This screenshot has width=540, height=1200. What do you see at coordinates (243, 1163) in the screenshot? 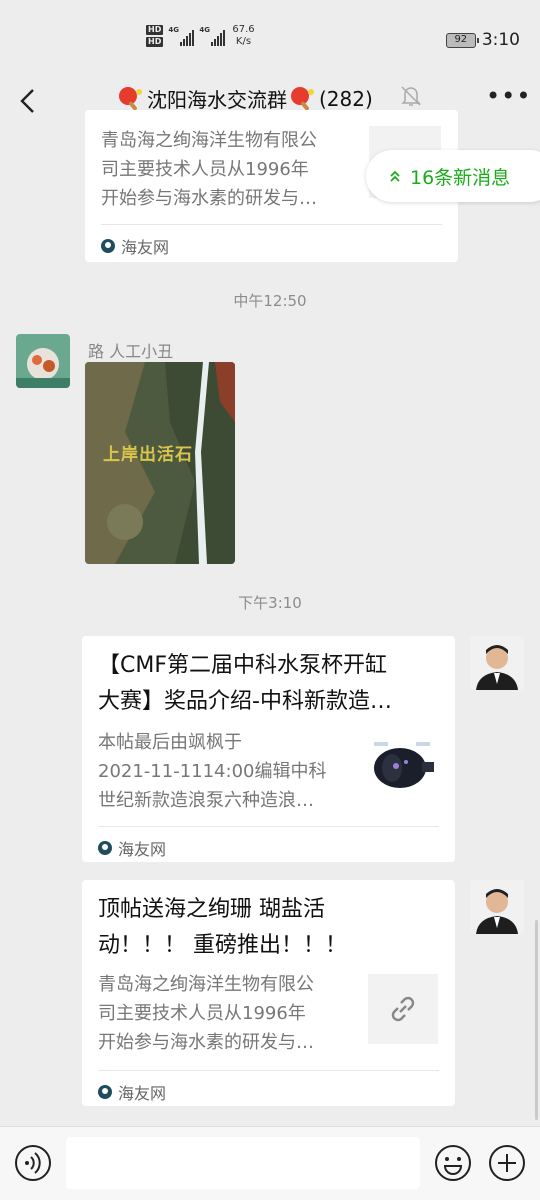
I see `message-input` at bounding box center [243, 1163].